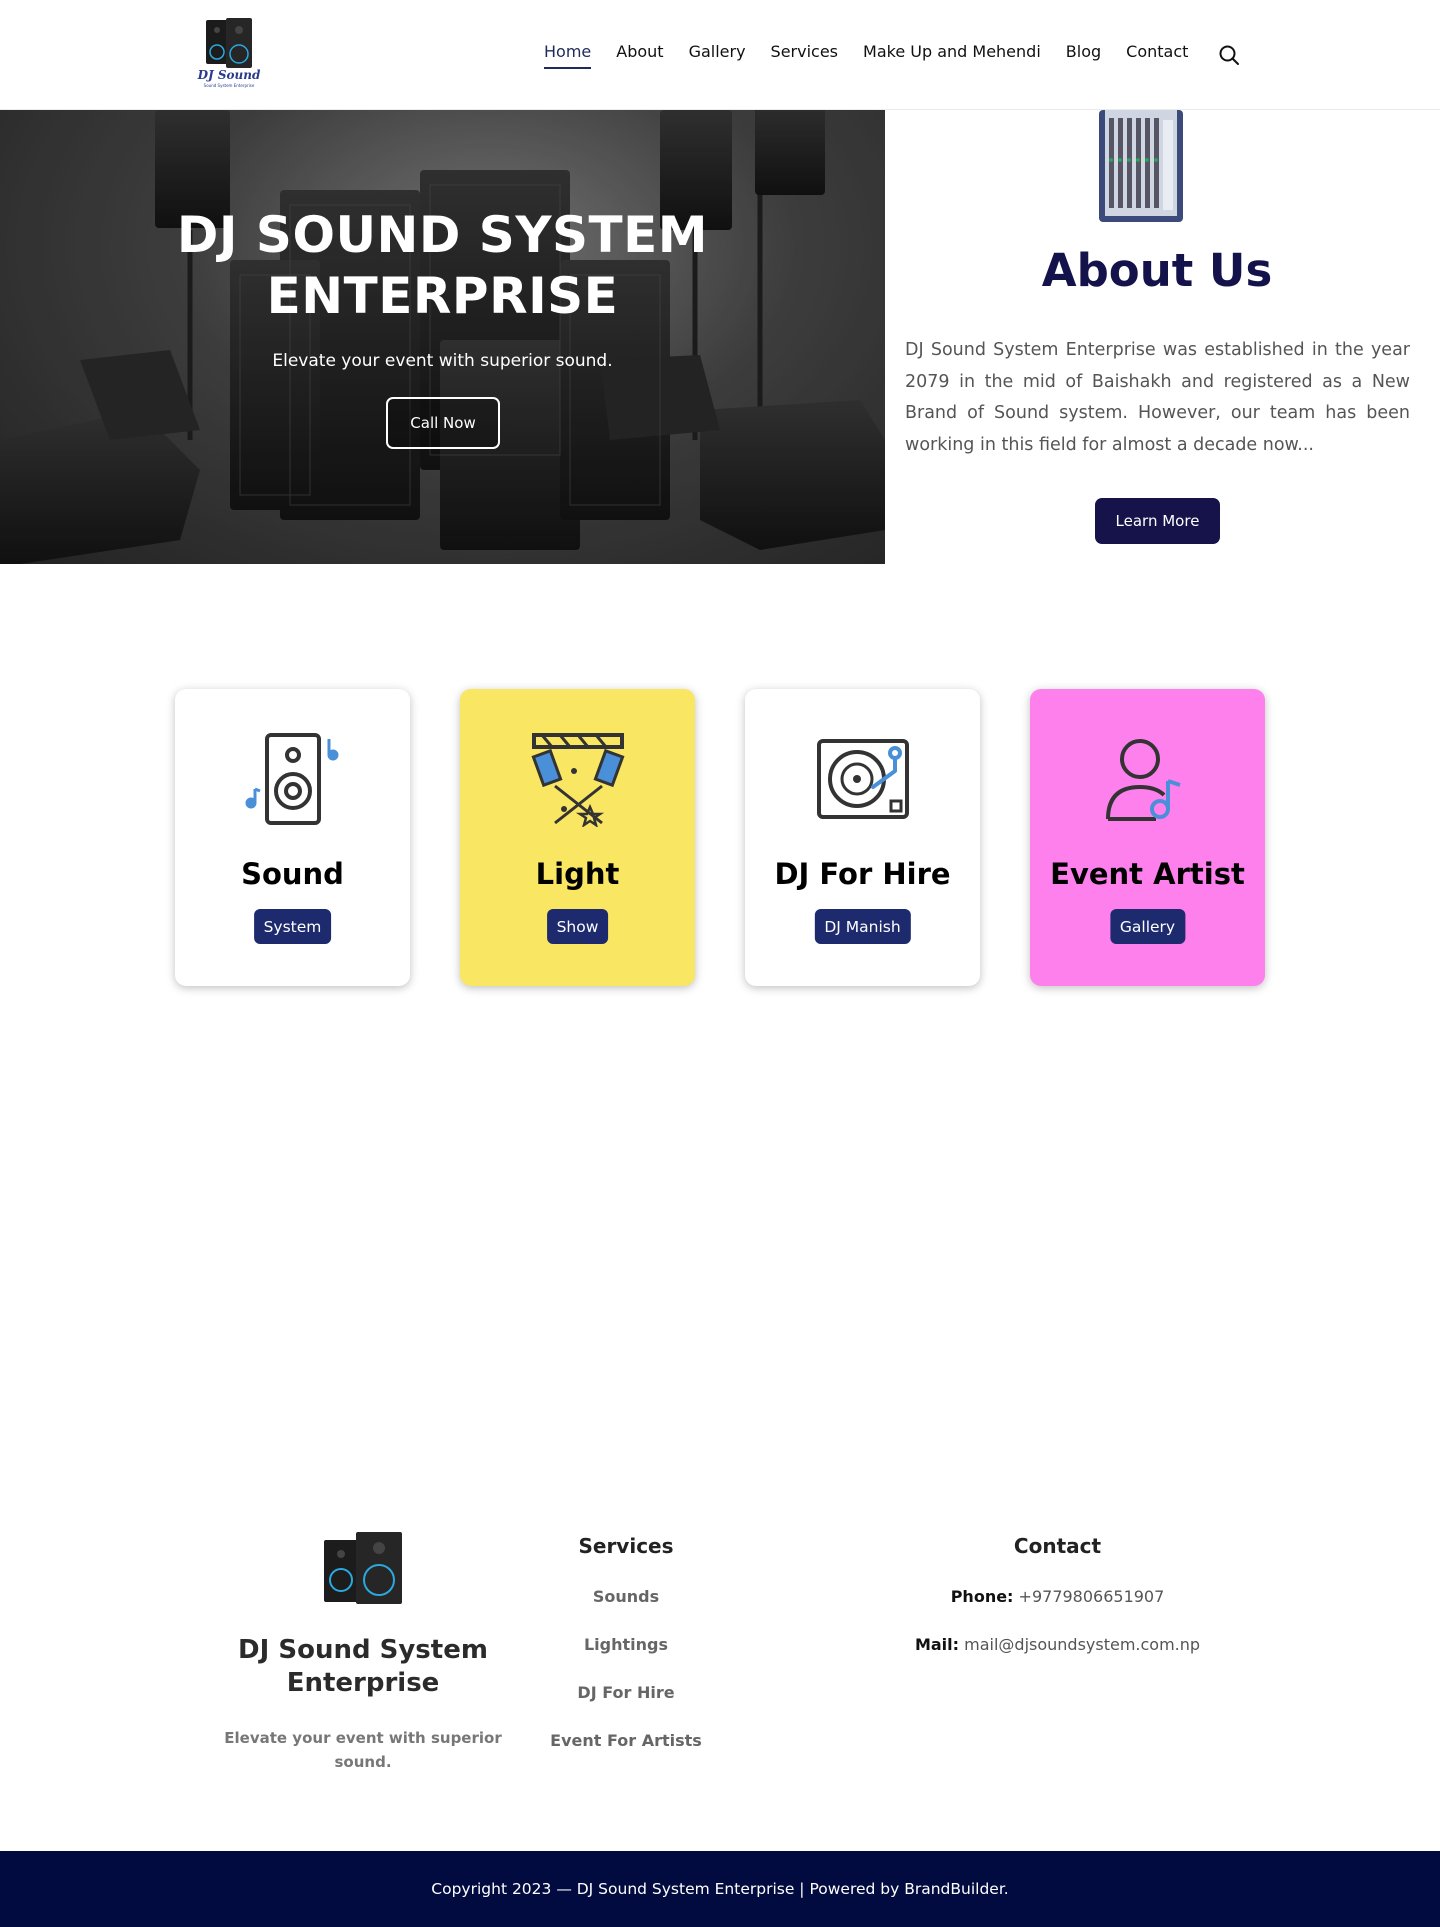 The height and width of the screenshot is (1927, 1440). I want to click on nav-home: Home, so click(568, 55).